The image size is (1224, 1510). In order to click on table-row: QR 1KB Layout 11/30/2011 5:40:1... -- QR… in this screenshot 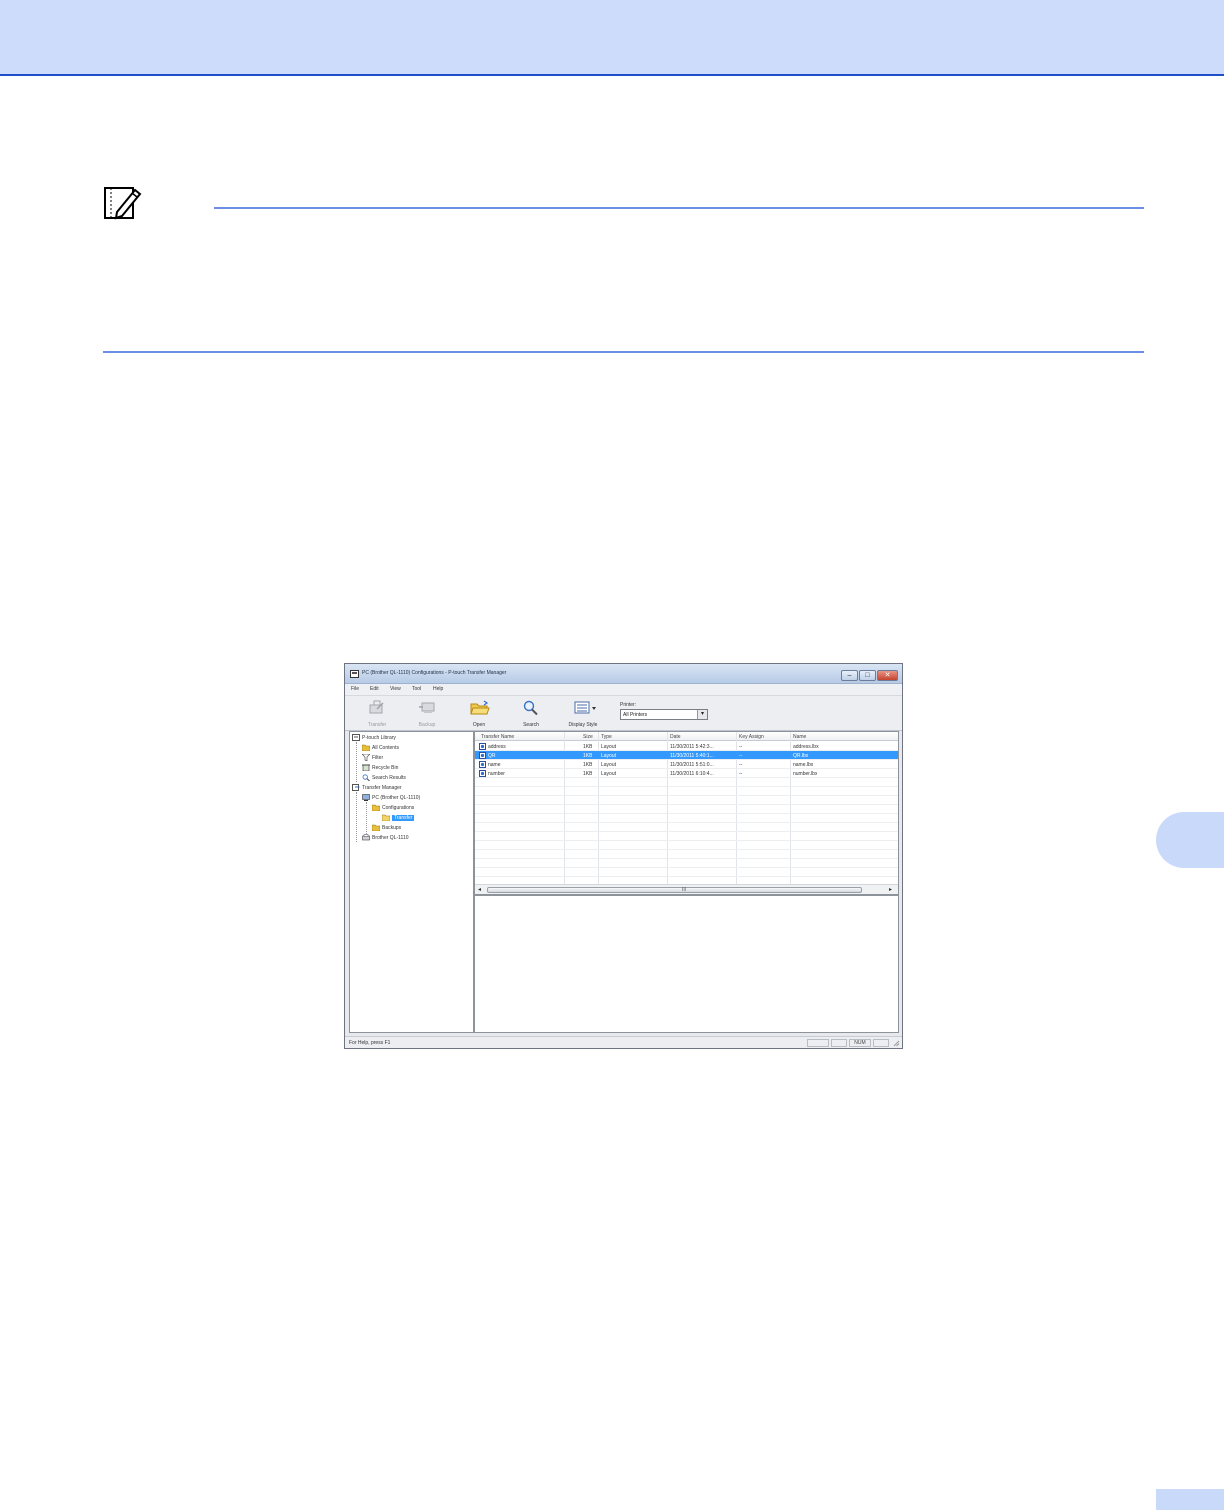, I will do `click(686, 755)`.